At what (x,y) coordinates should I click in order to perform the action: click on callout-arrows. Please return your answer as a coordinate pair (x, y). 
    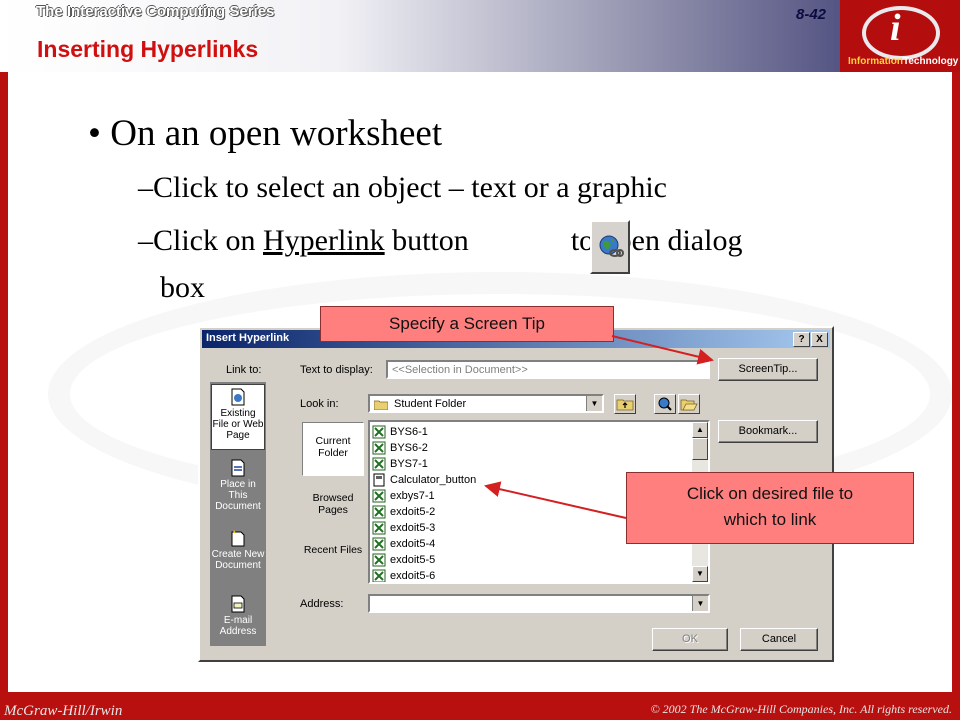
    Looking at the image, I should click on (599, 427).